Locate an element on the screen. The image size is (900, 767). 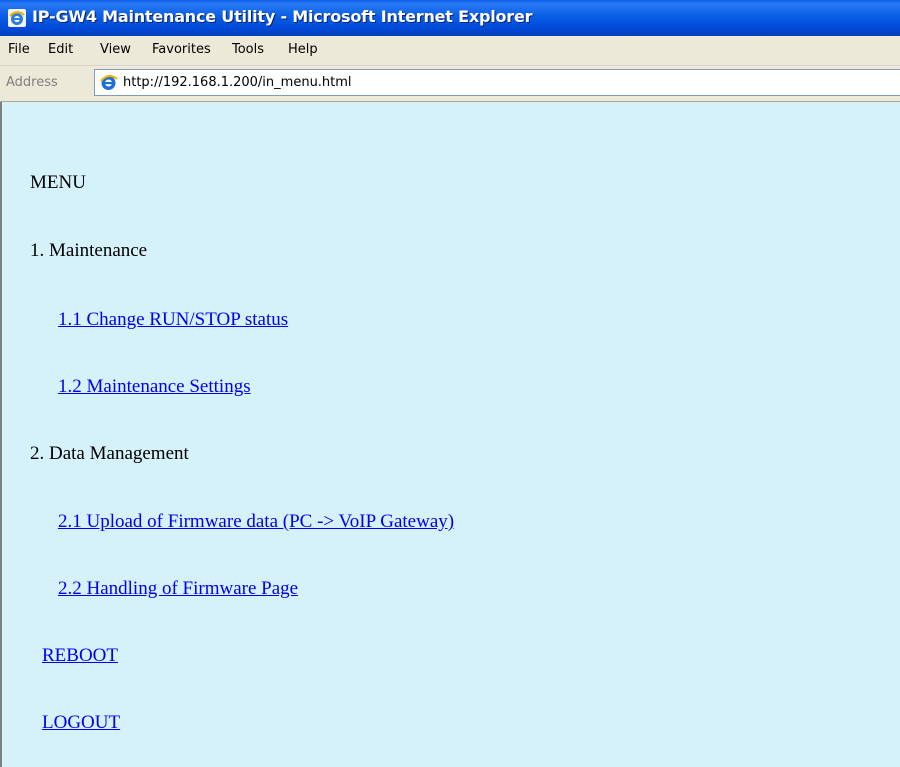
address-input: http://192.168.1.200/in_menu.html is located at coordinates (497, 82).